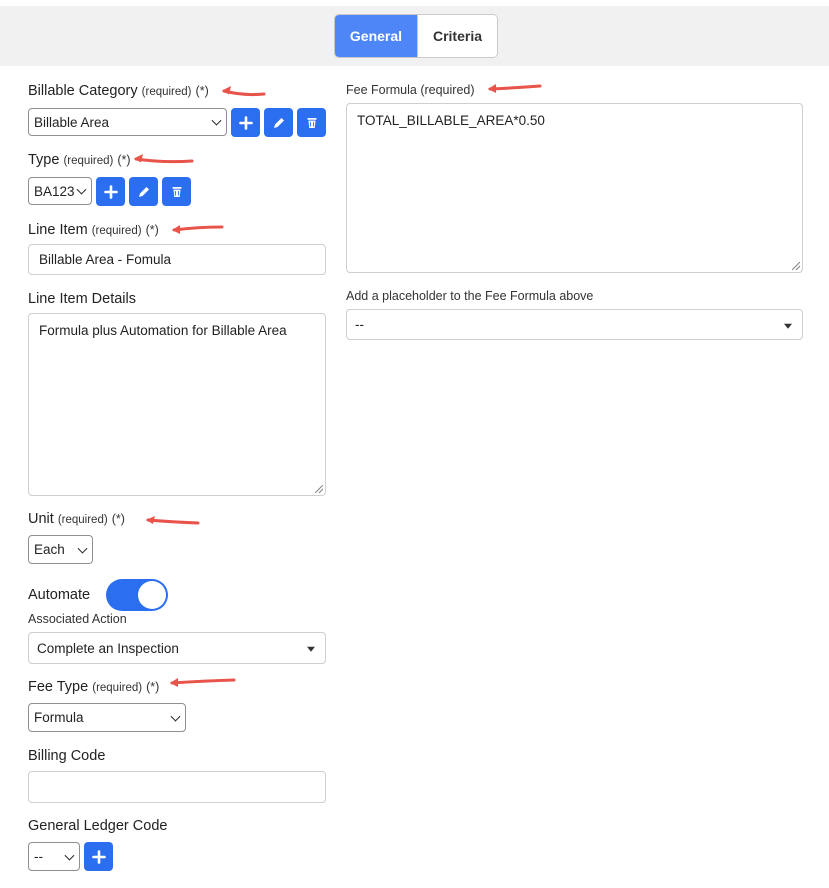 The image size is (829, 888). I want to click on associated-action-select: Complete an Inspection, so click(177, 648).